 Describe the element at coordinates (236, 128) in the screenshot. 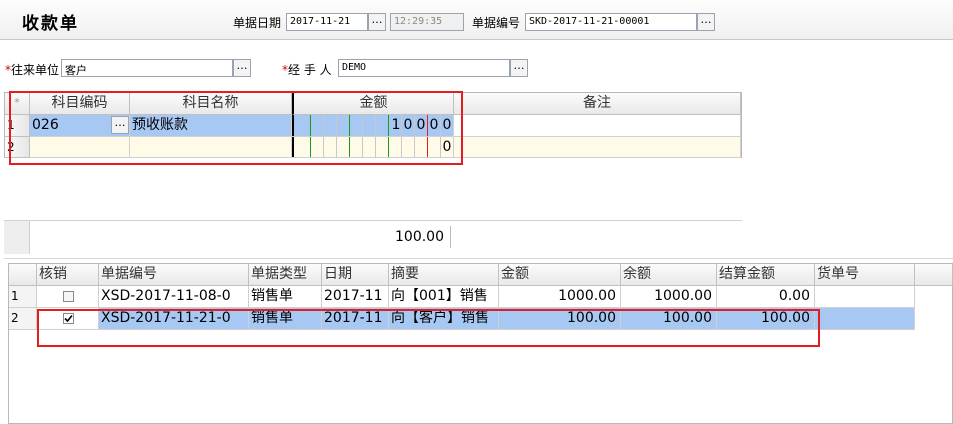

I see `highlight-box-top` at that location.